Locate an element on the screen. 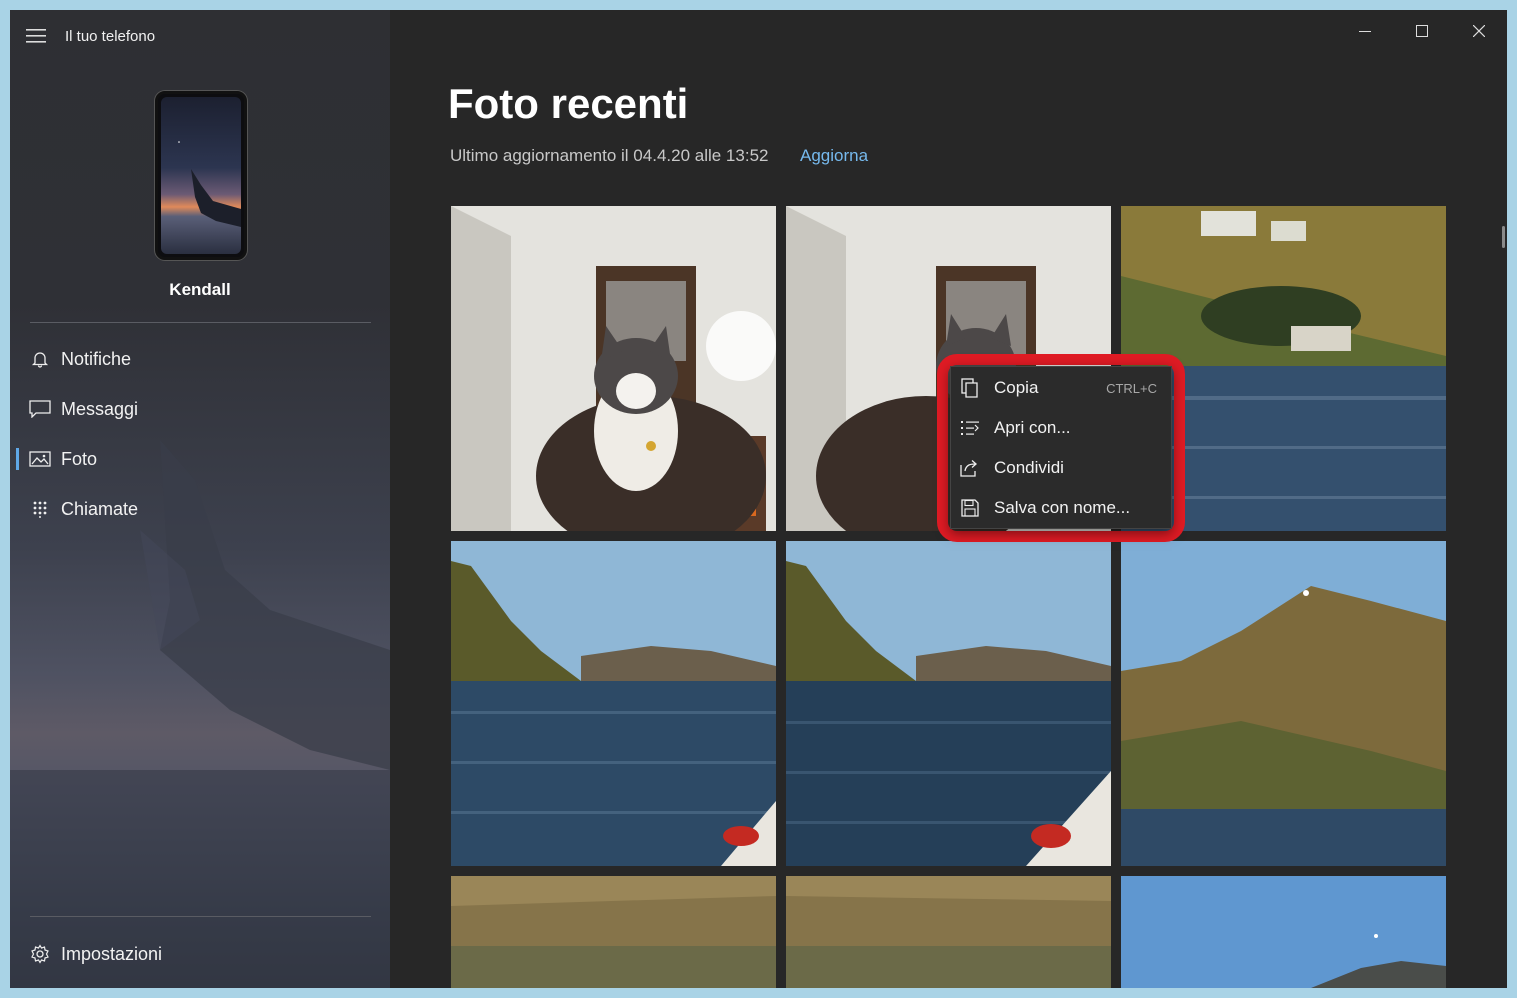 Image resolution: width=1517 pixels, height=998 pixels. message-icon is located at coordinates (40, 409).